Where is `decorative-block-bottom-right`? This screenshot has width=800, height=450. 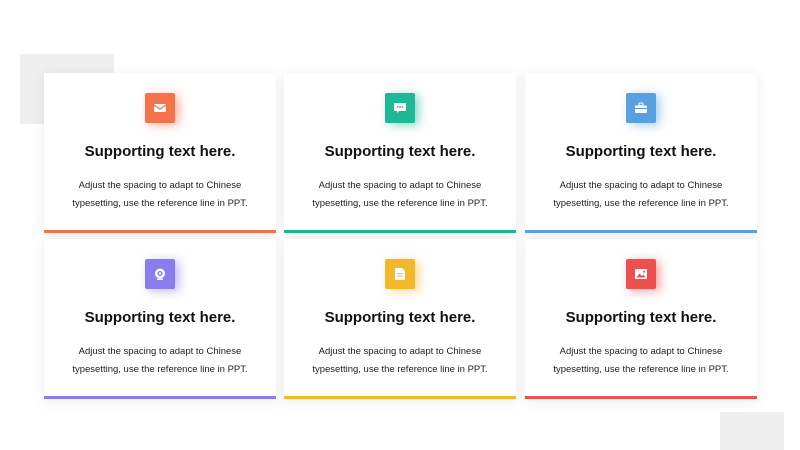 decorative-block-bottom-right is located at coordinates (752, 431).